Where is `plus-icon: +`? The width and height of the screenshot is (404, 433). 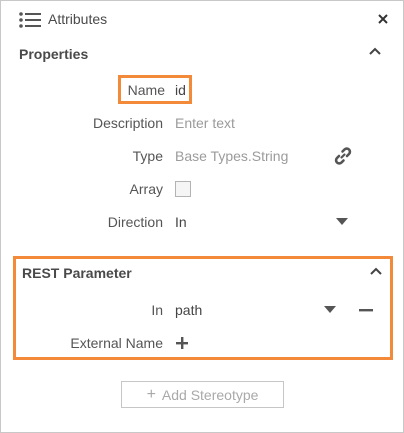 plus-icon: + is located at coordinates (151, 394).